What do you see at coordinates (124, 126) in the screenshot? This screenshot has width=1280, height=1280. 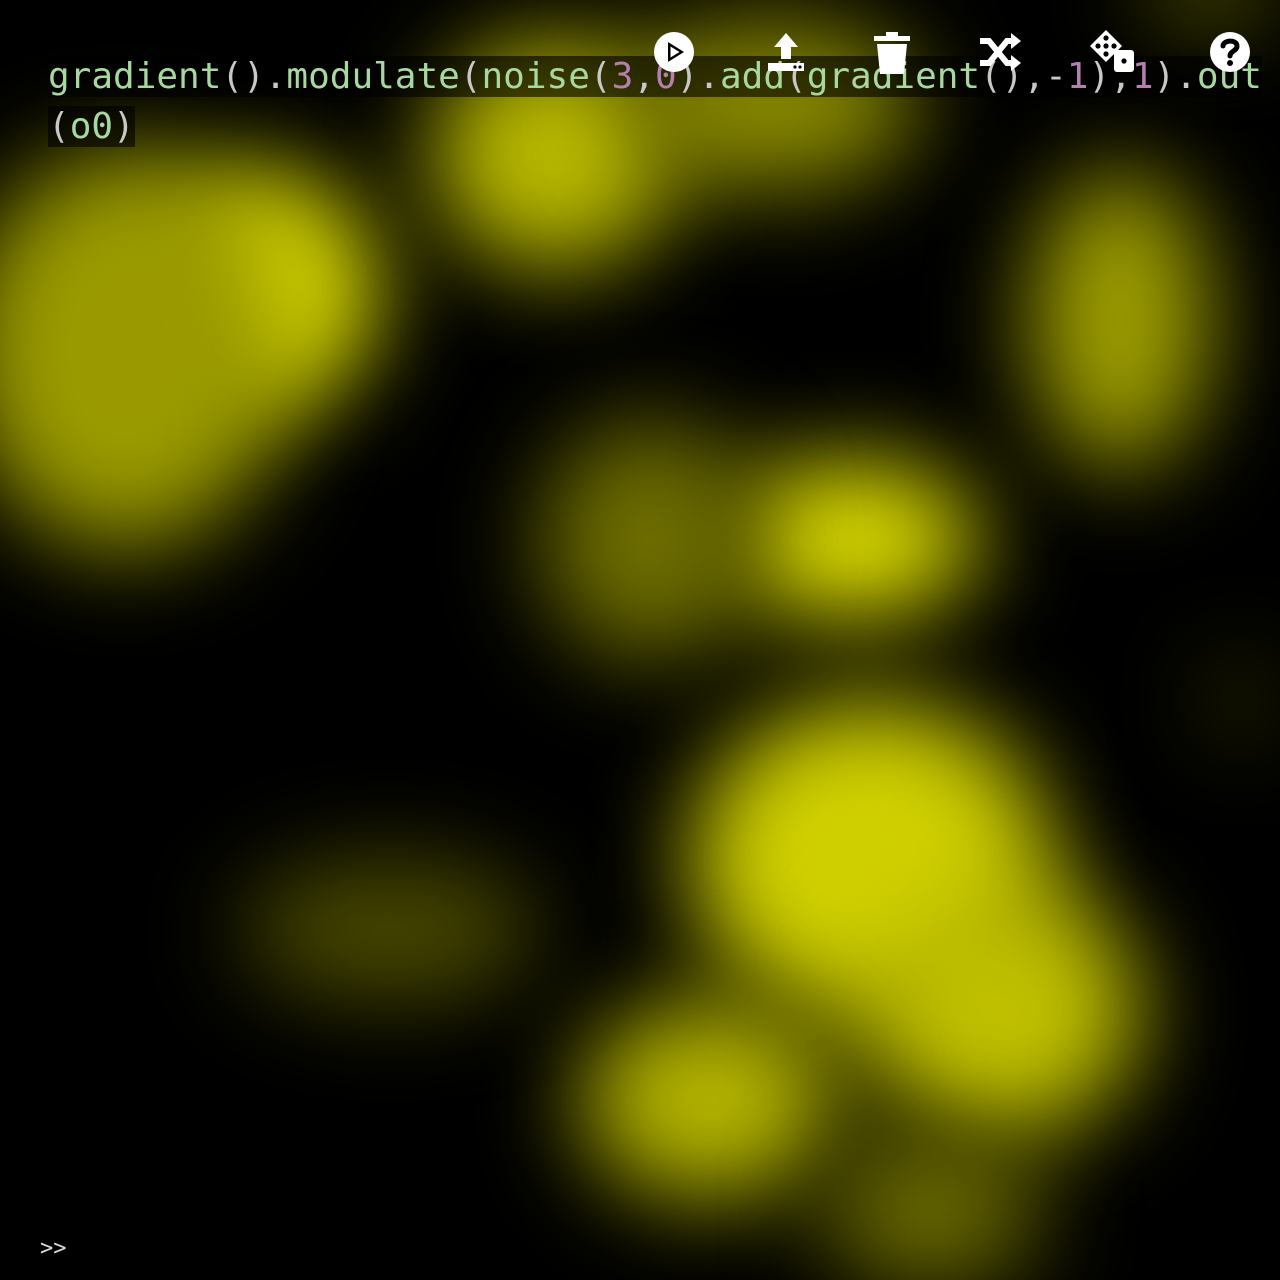 I see `code-token: )` at bounding box center [124, 126].